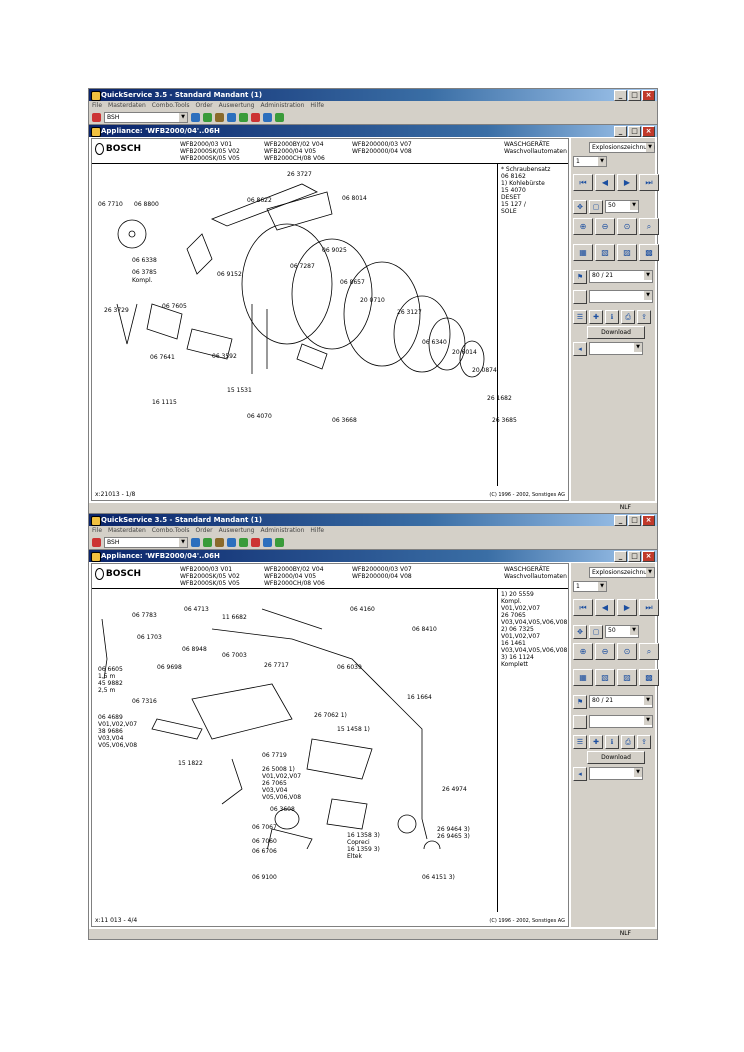 The image size is (744, 1052). I want to click on zoom-fit-icon: ⌕, so click(649, 226).